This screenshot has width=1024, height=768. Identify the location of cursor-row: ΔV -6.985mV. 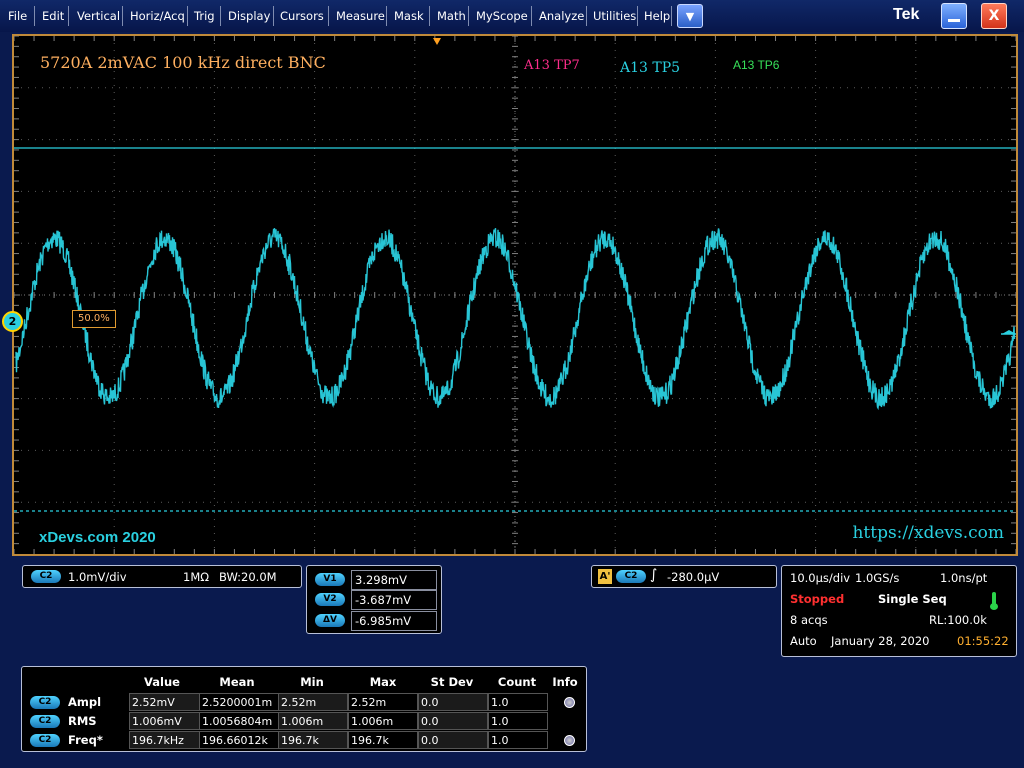
(373, 621).